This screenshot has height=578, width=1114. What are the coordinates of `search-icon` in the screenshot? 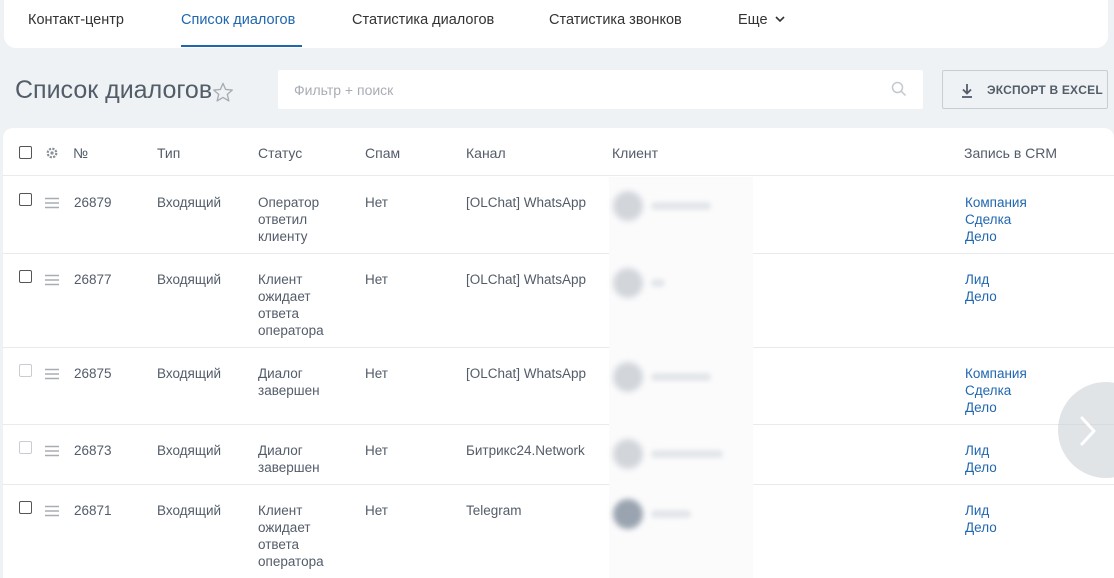 It's located at (899, 89).